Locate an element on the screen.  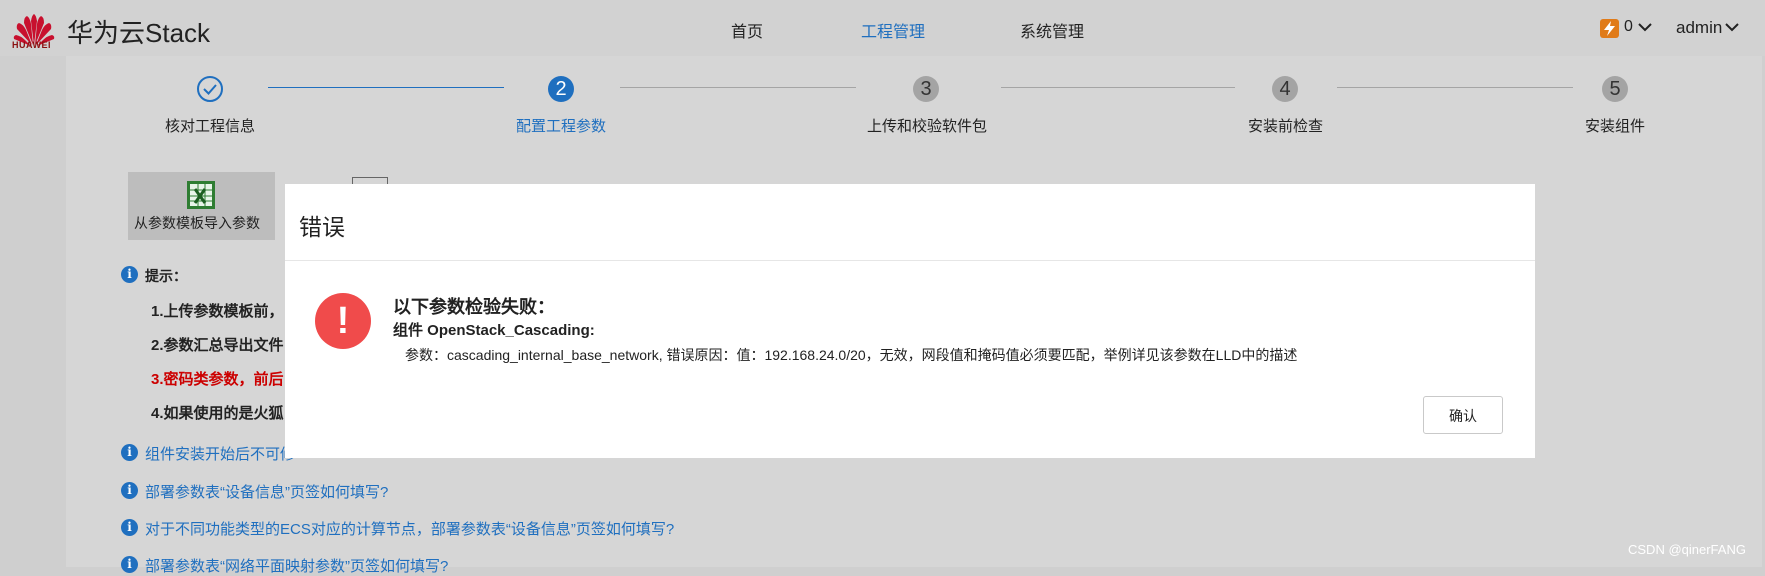
tips-title: 提示： is located at coordinates (166, 276).